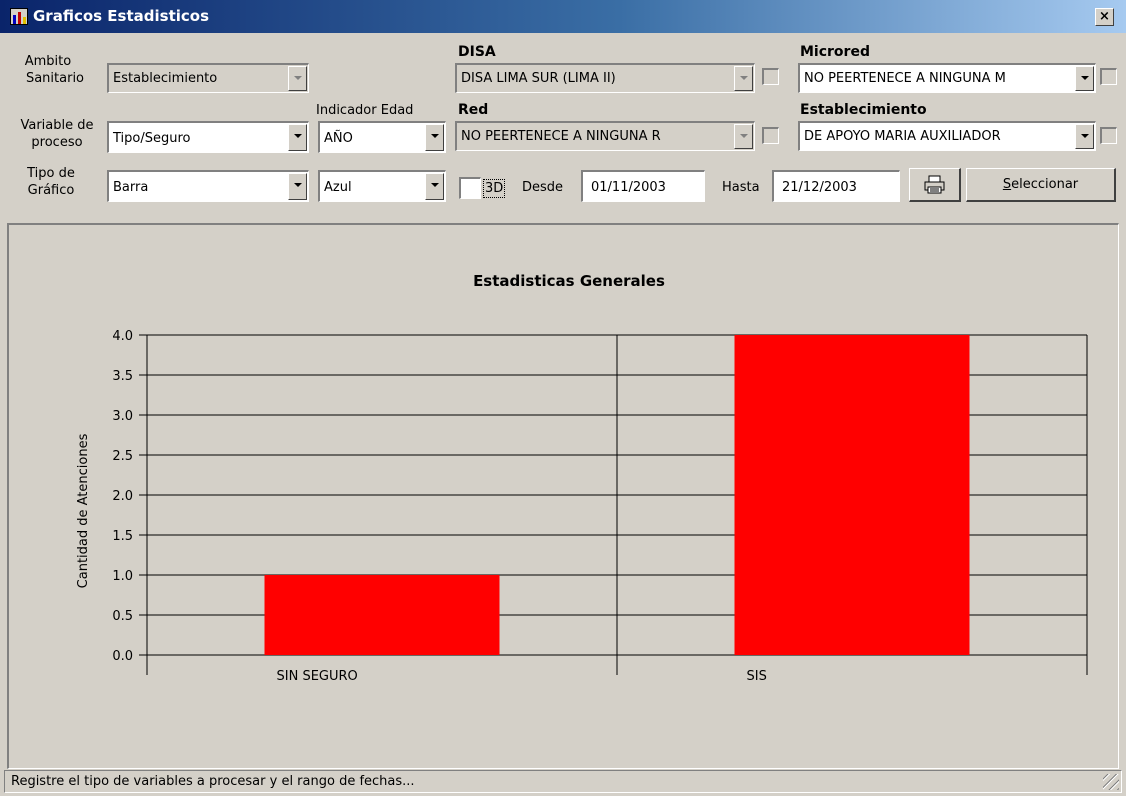 The width and height of the screenshot is (1126, 796). Describe the element at coordinates (51, 190) in the screenshot. I see `tipo-grafico-label-line2: Gráfico` at that location.